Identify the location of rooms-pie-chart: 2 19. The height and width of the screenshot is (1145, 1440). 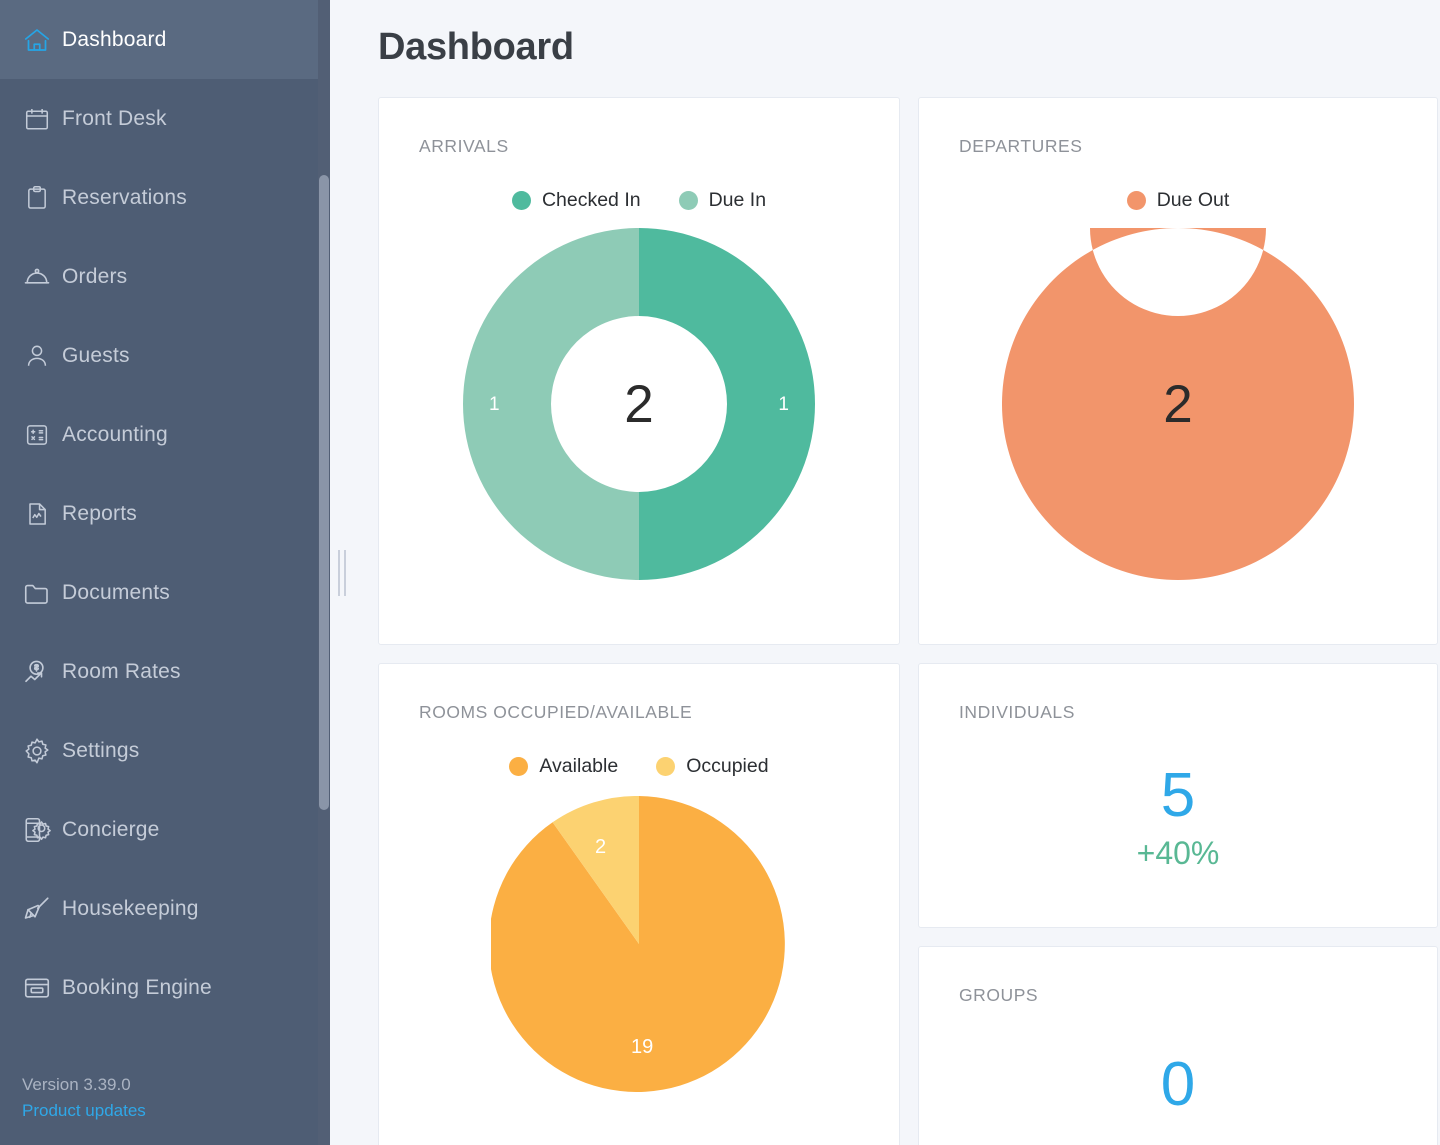
(637, 943).